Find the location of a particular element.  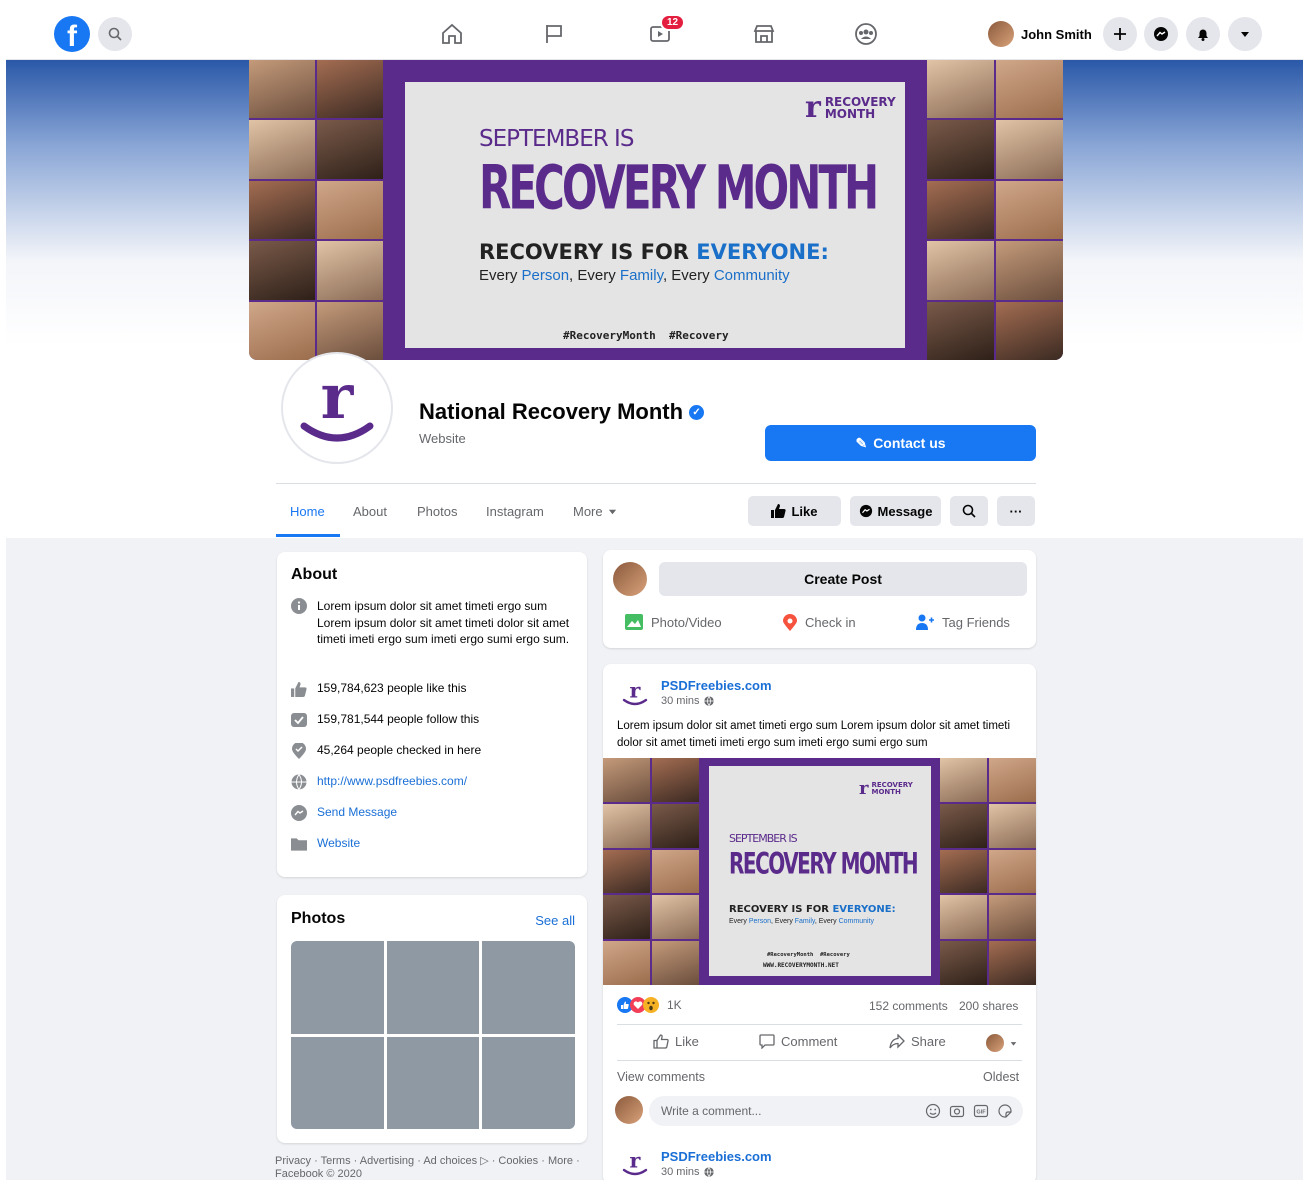

groups-nav-button is located at coordinates (866, 34).